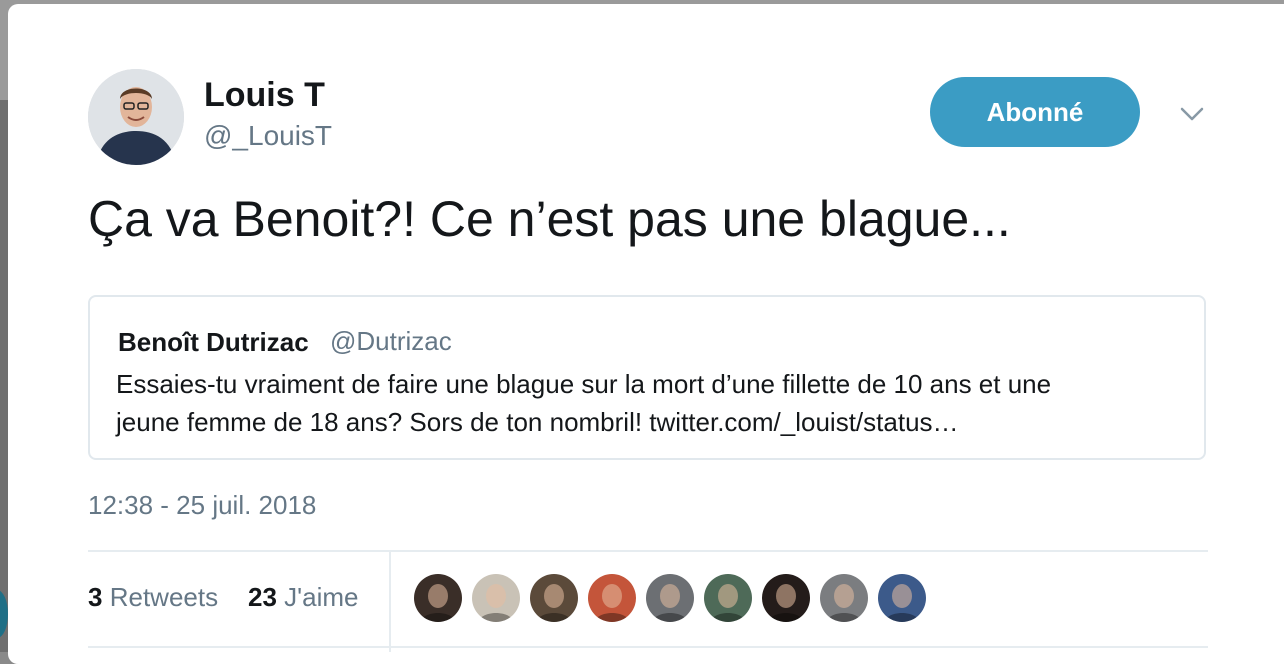 This screenshot has height=664, width=1284. Describe the element at coordinates (648, 647) in the screenshot. I see `stats-divider-bottom` at that location.